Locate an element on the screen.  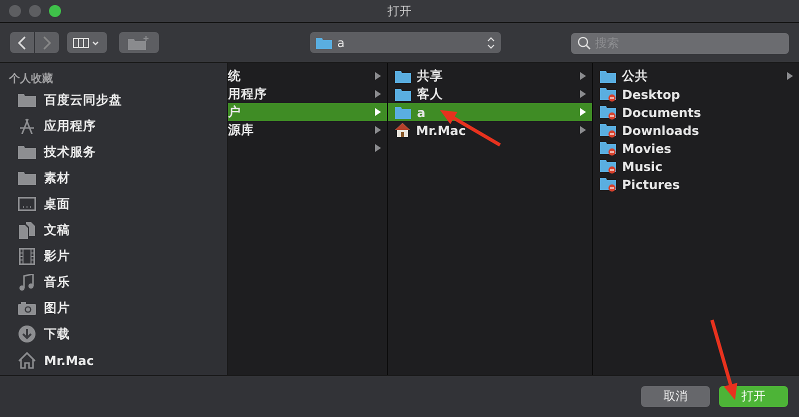
file-row: Desktop is located at coordinates (696, 94).